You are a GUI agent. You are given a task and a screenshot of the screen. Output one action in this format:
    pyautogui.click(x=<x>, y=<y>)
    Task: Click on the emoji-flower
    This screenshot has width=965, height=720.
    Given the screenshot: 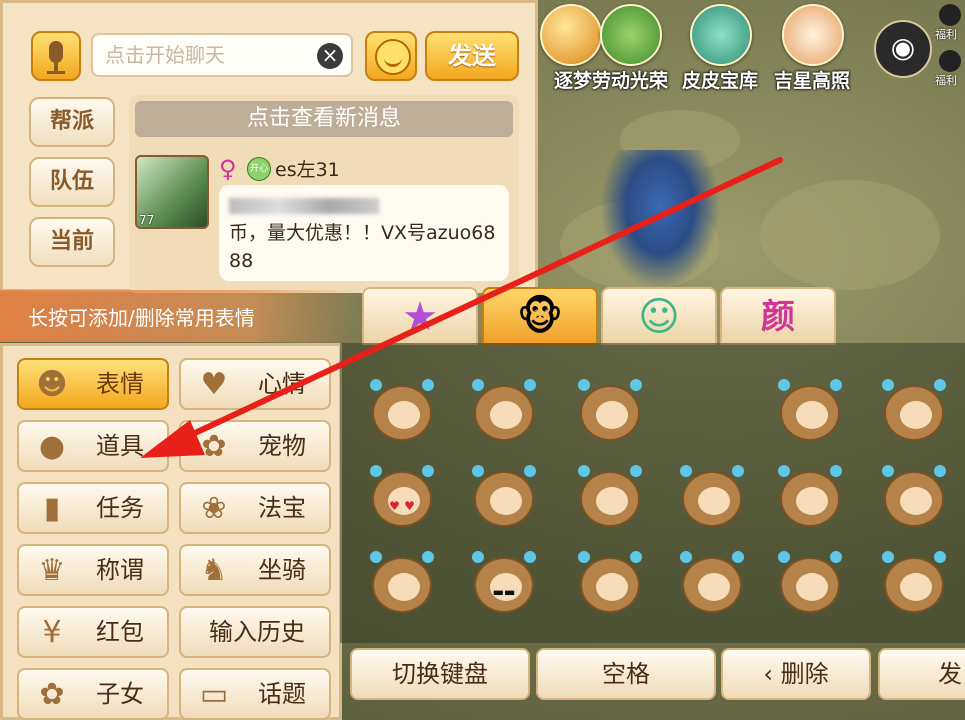 What is the action you would take?
    pyautogui.click(x=504, y=500)
    